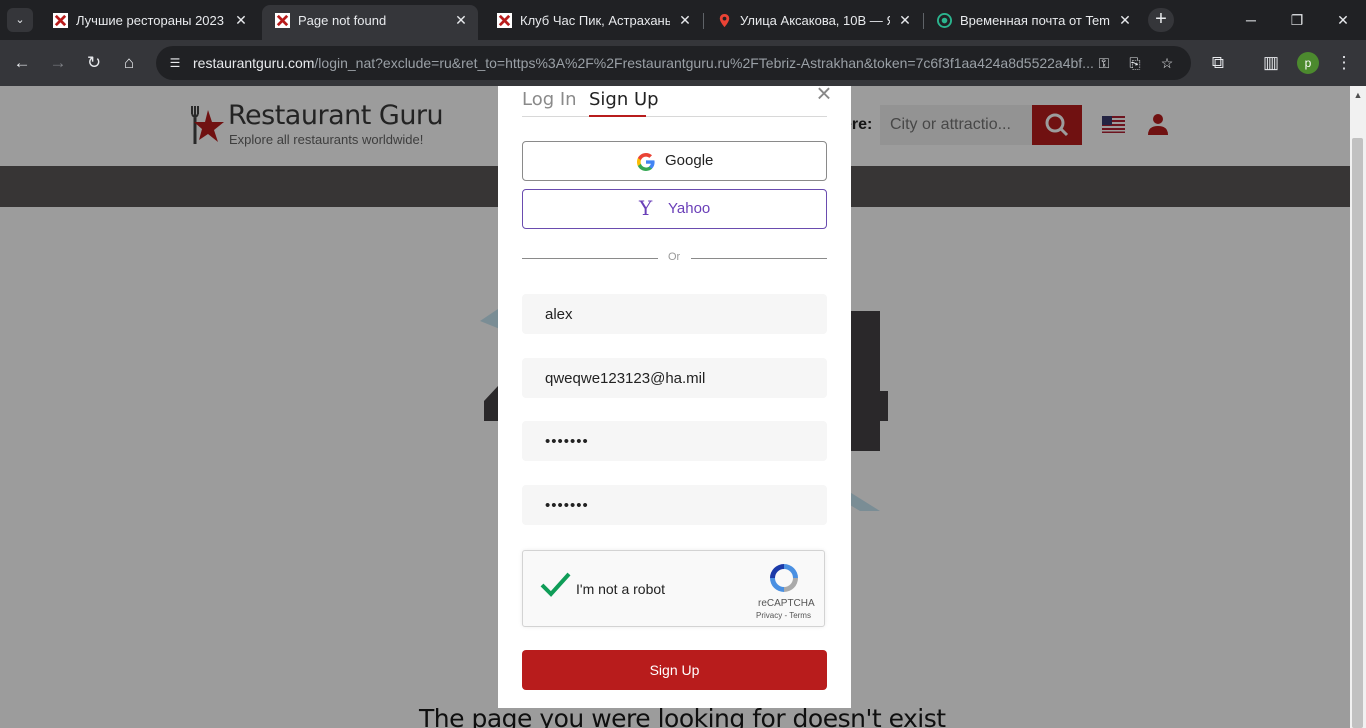 The height and width of the screenshot is (728, 1366). I want to click on tab-title: Улица Аксакова, 10В — Янд, so click(815, 20).